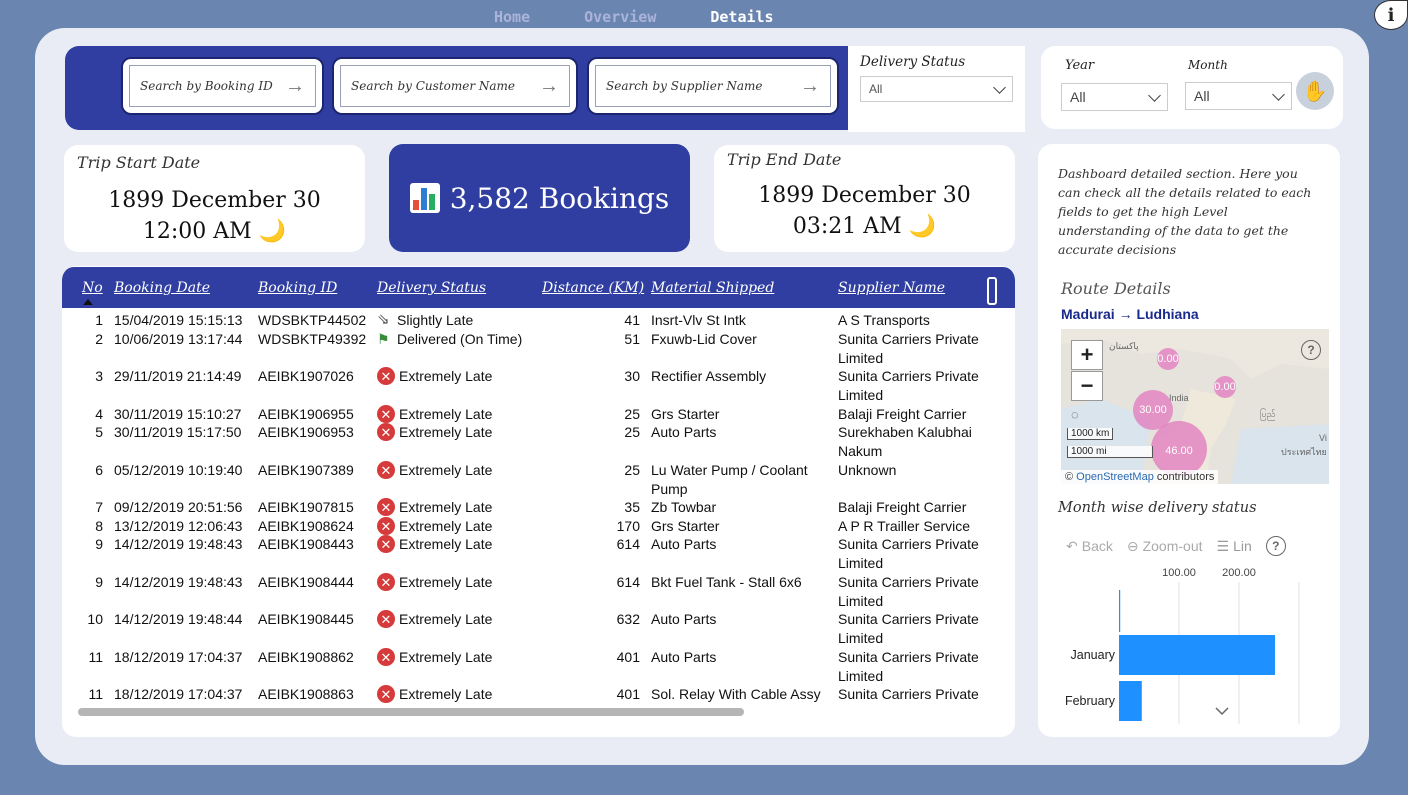 The height and width of the screenshot is (795, 1408). Describe the element at coordinates (1182, 645) in the screenshot. I see `month-delivery-chart: 100.00 200.00 January February` at that location.